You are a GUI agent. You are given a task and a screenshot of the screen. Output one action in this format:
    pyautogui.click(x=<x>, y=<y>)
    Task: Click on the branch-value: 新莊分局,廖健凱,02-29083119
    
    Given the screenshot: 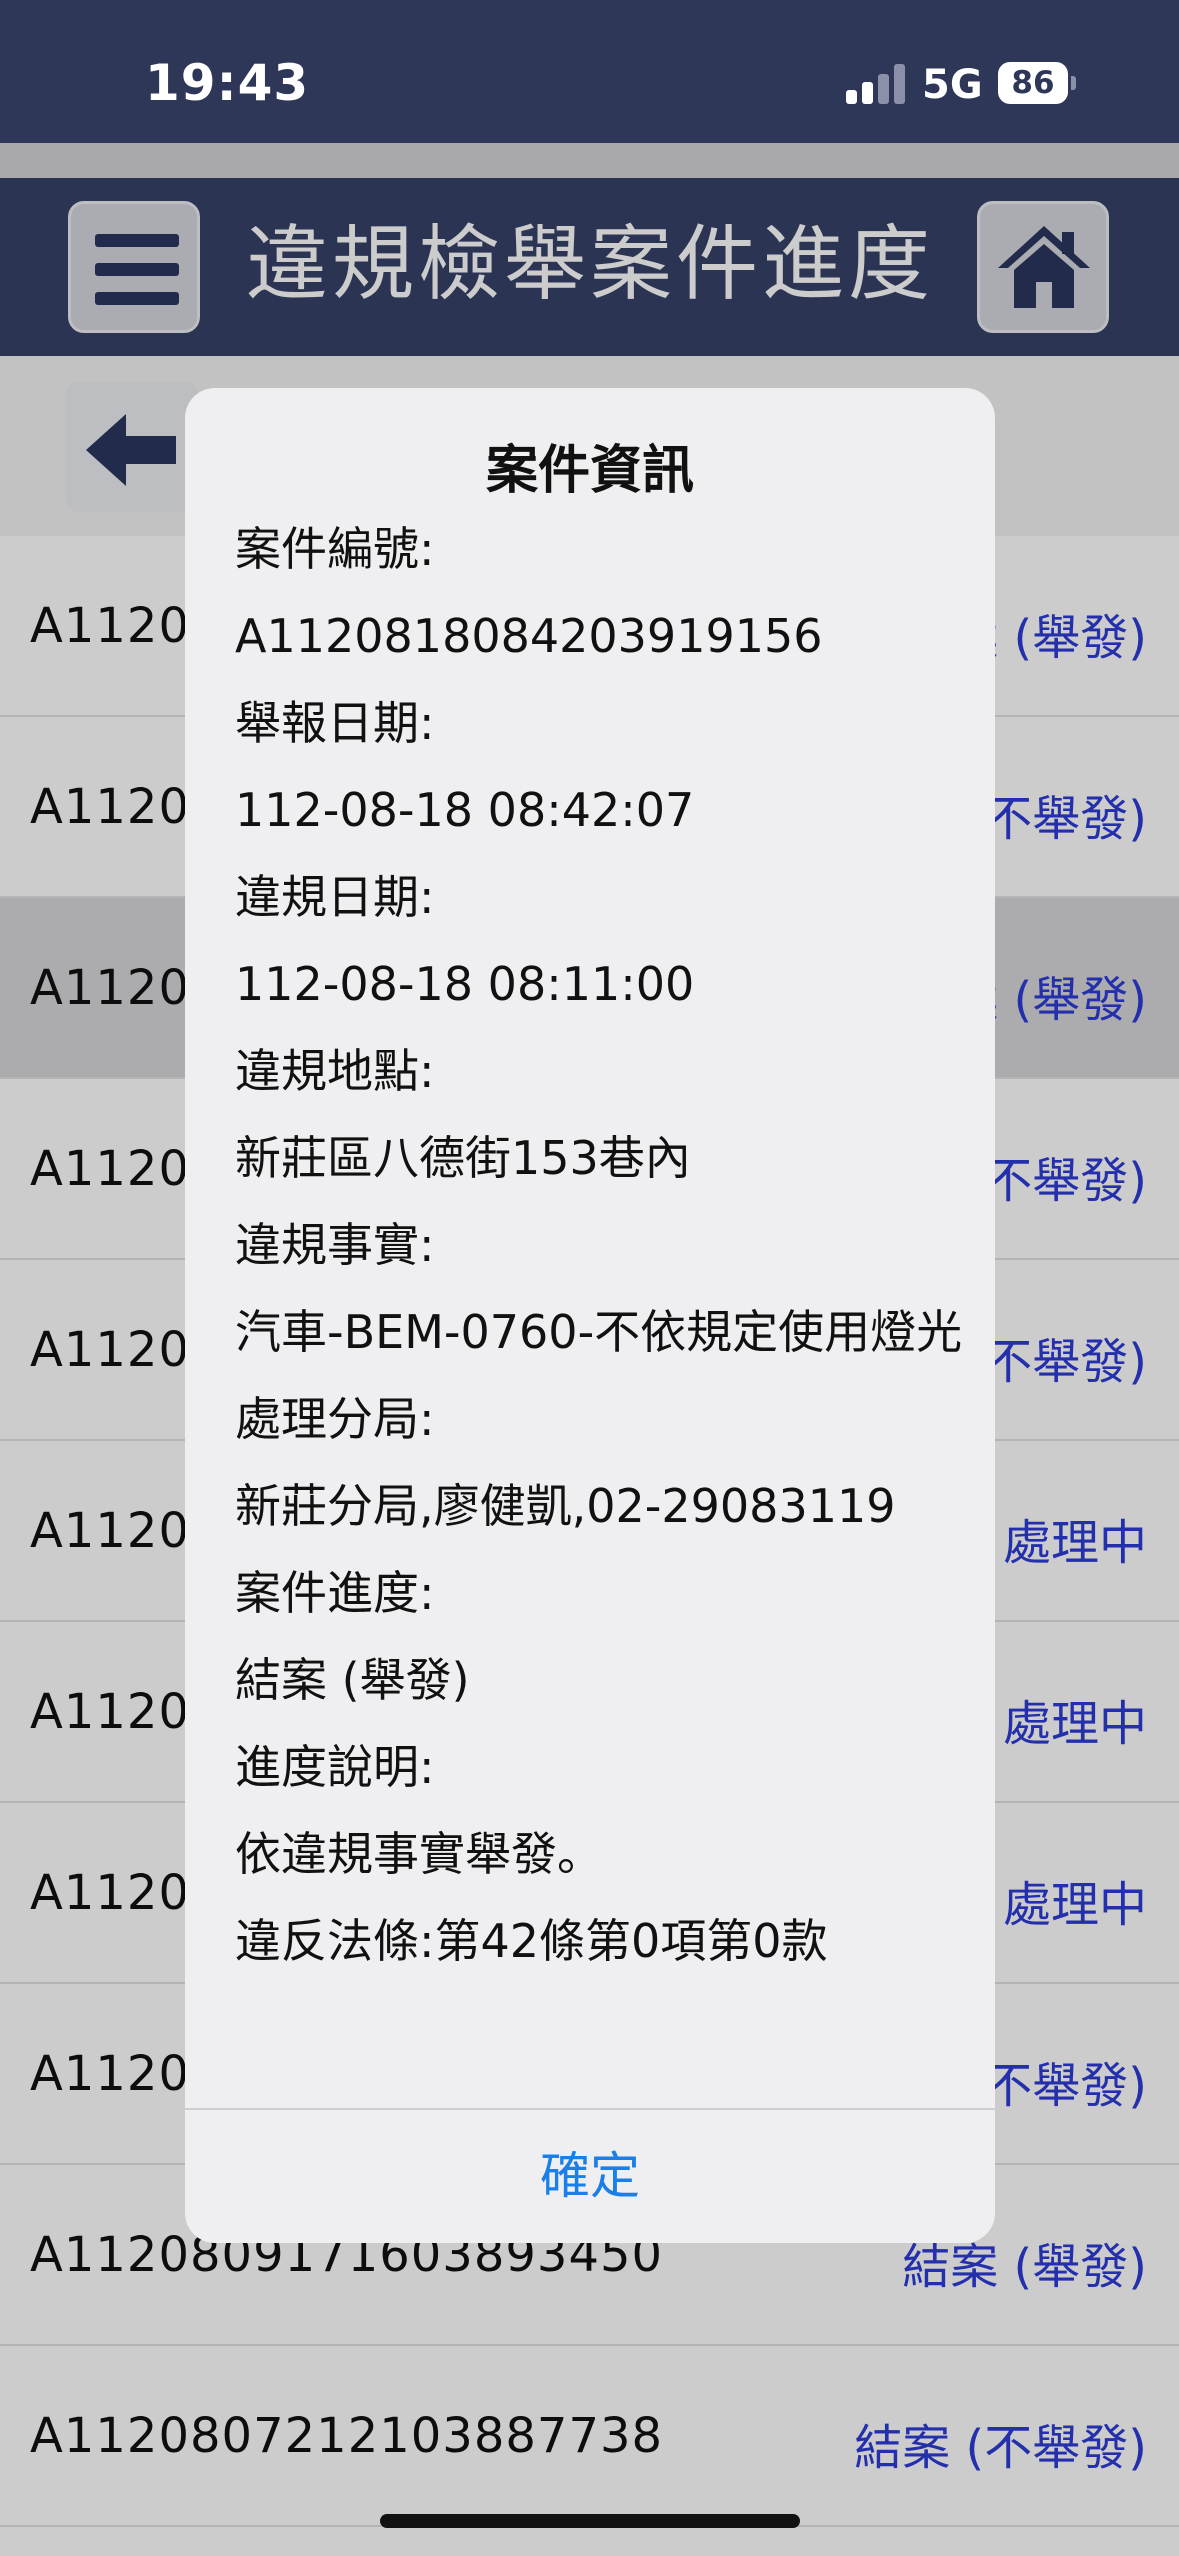 What is the action you would take?
    pyautogui.click(x=565, y=1506)
    